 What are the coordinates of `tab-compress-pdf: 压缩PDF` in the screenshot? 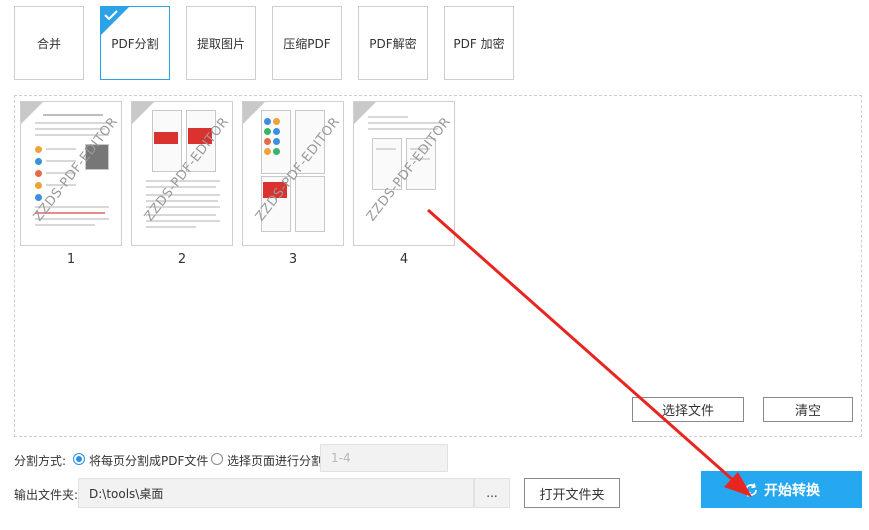 It's located at (307, 43).